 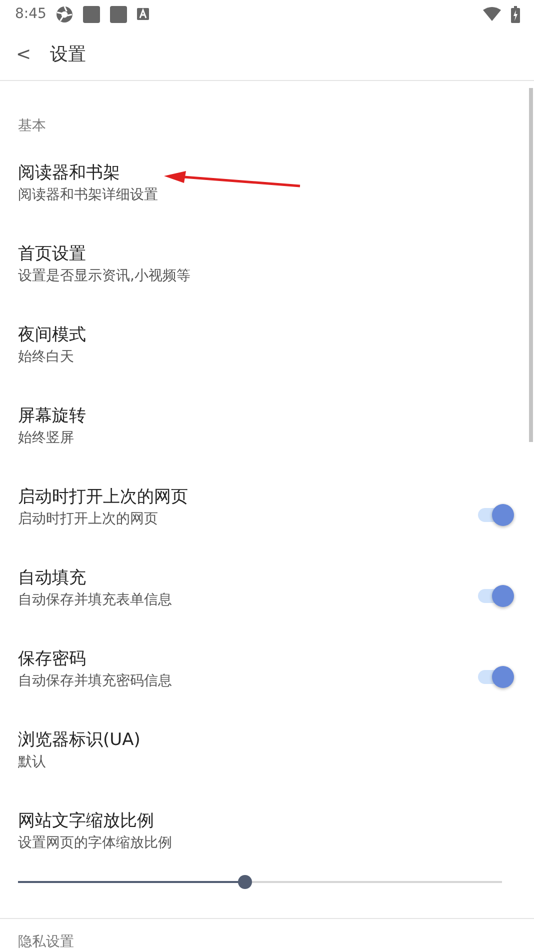 What do you see at coordinates (52, 578) in the screenshot?
I see `setting-title: 自动填充` at bounding box center [52, 578].